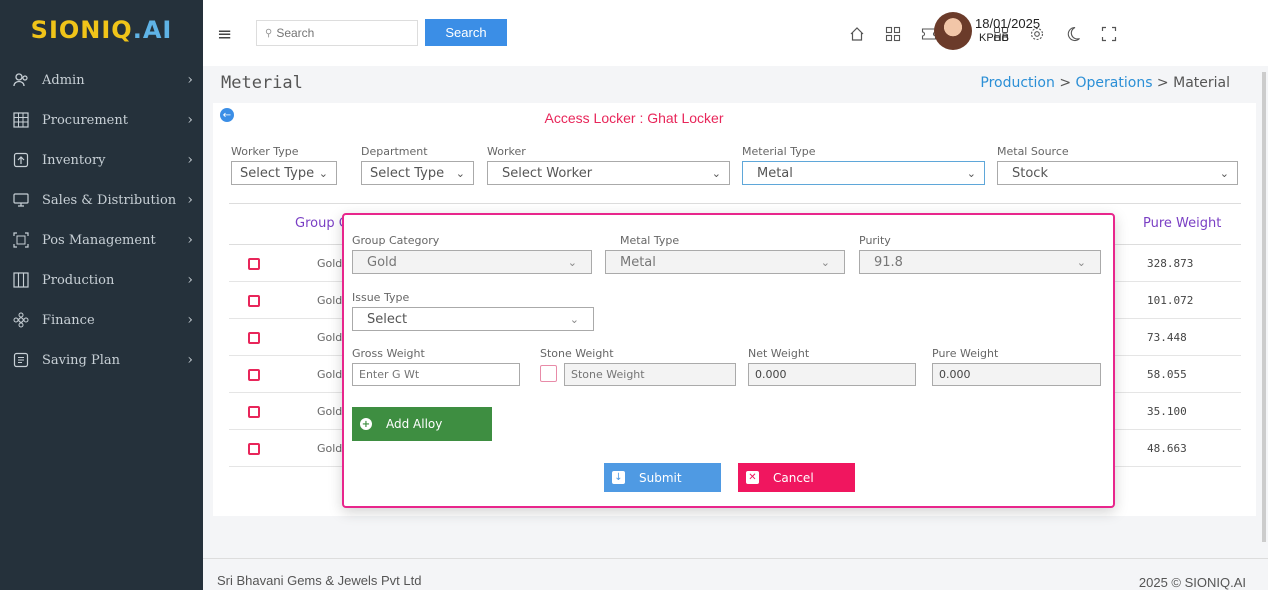  What do you see at coordinates (224, 34) in the screenshot?
I see `hamburger-menu-icon: ≡` at bounding box center [224, 34].